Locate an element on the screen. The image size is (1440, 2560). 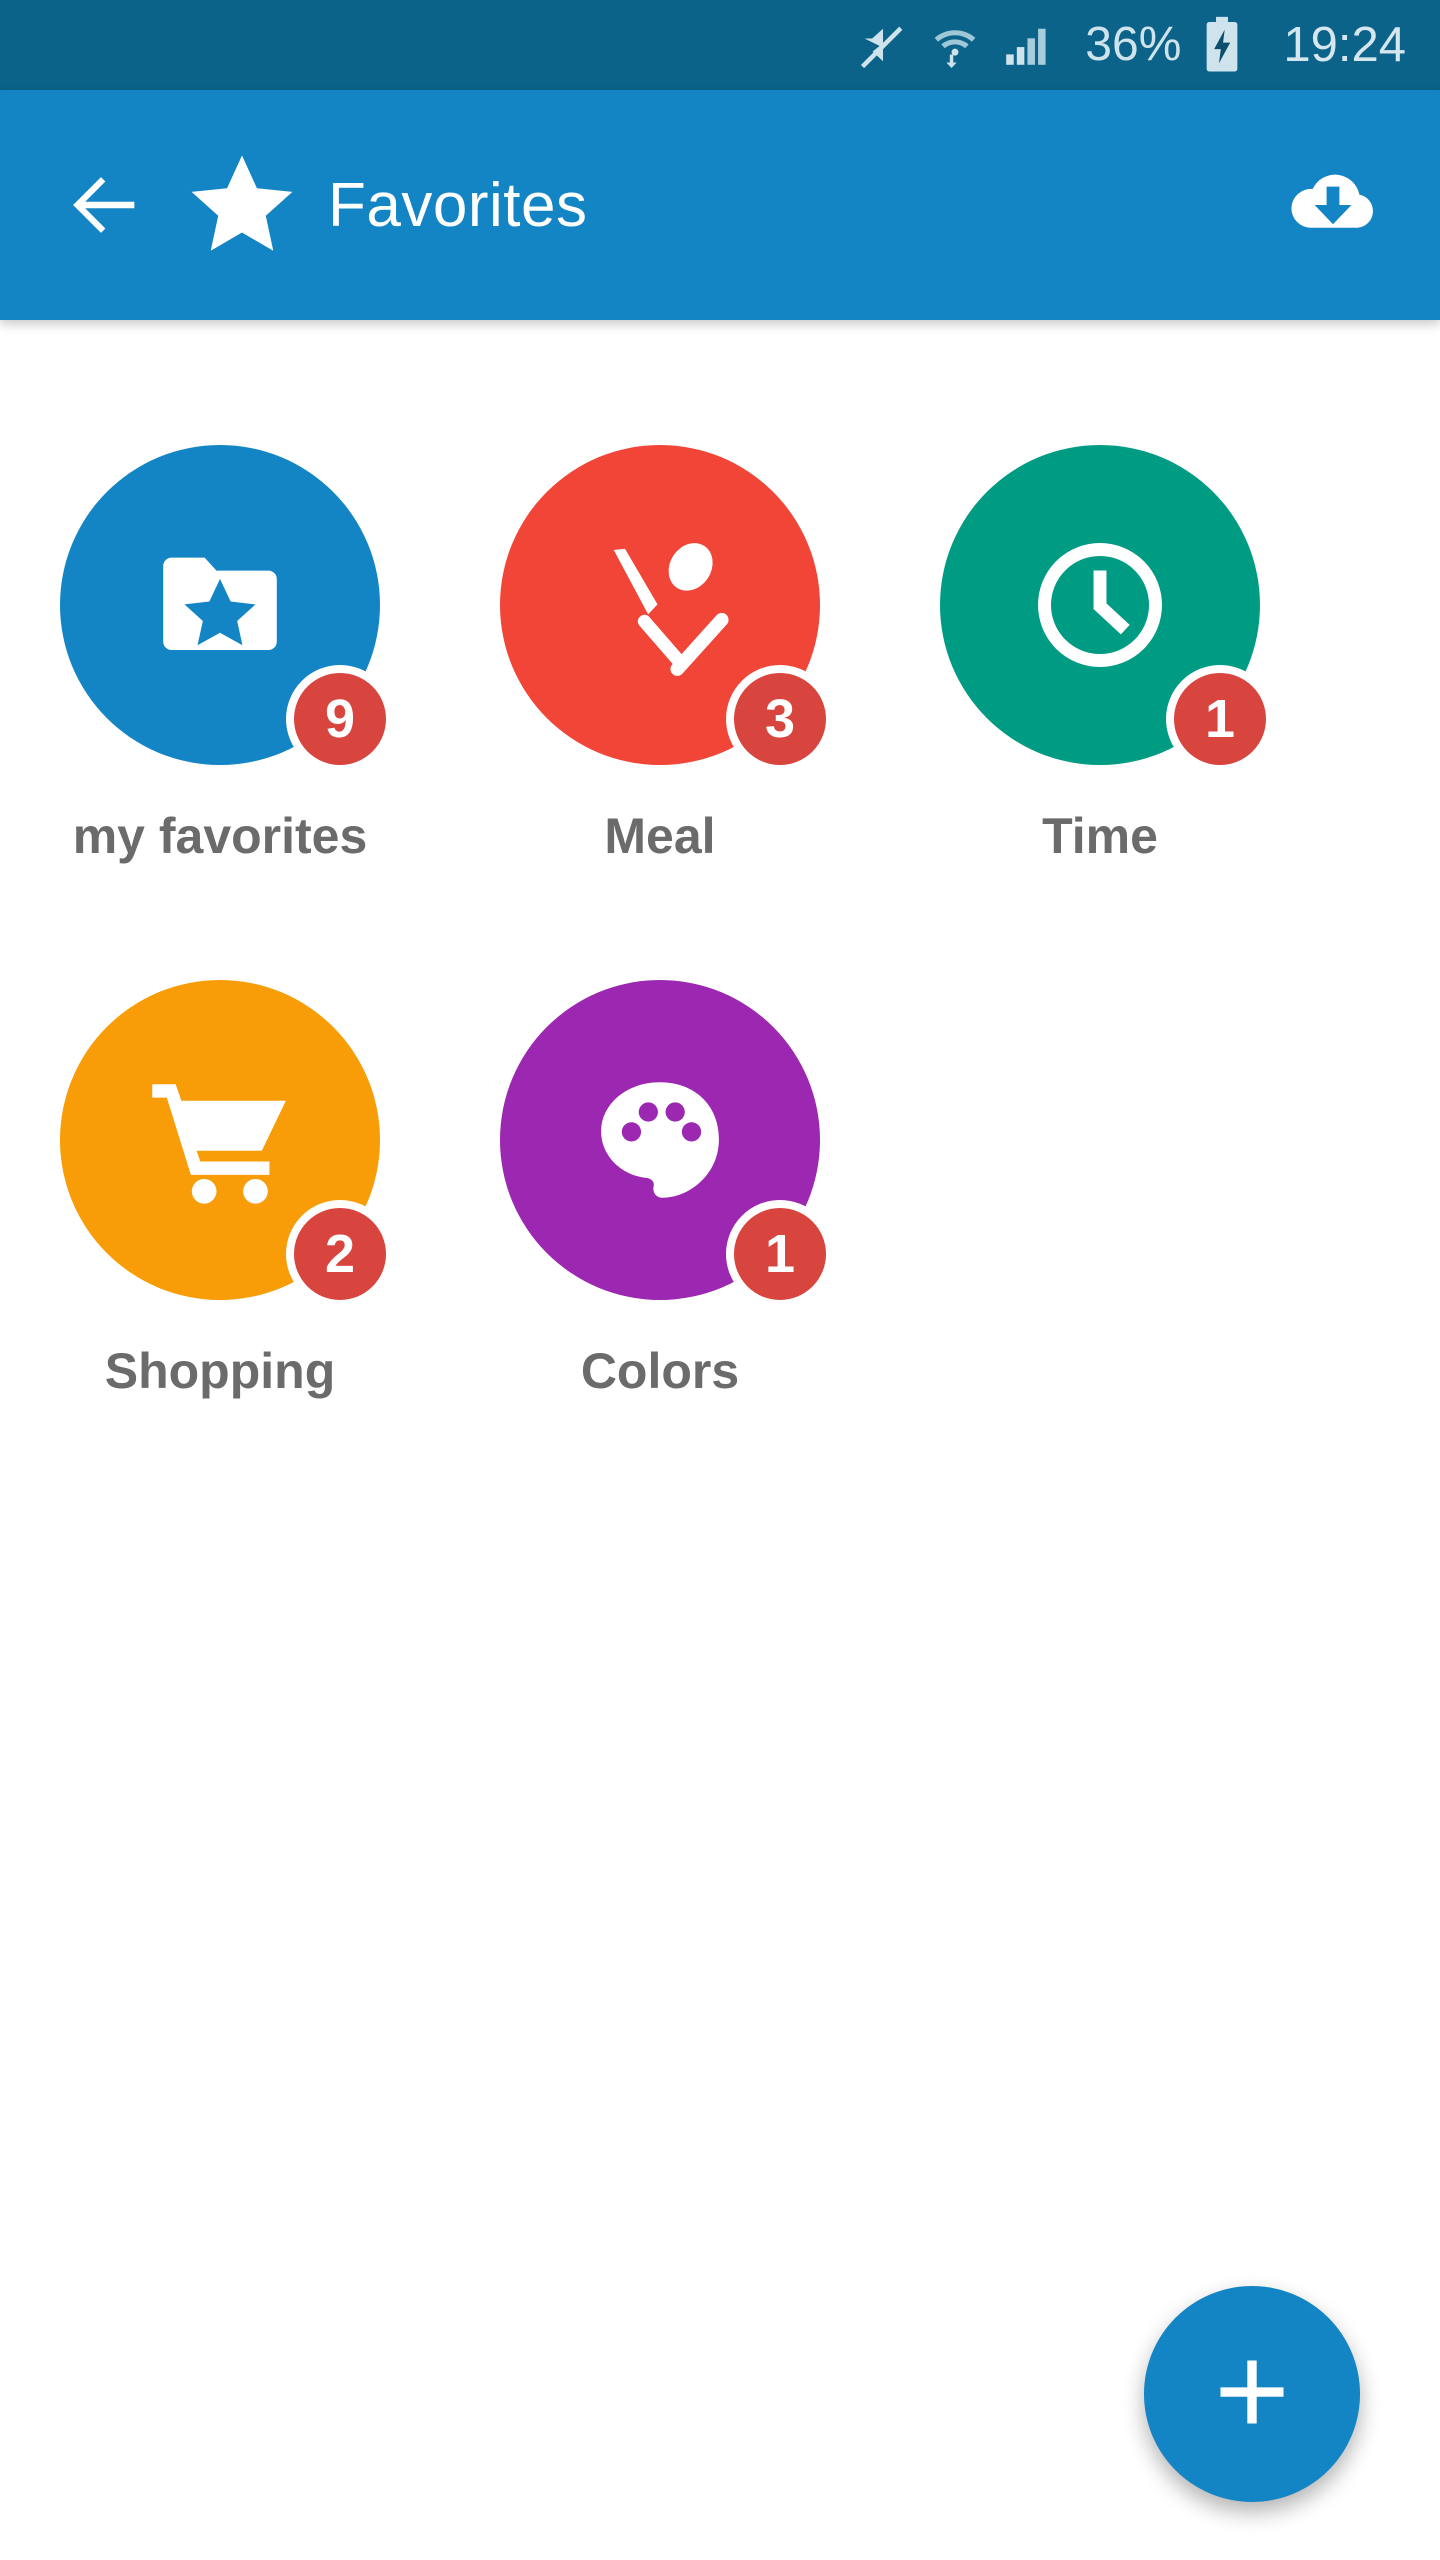
status-bar: 36% 19:24 is located at coordinates (720, 45).